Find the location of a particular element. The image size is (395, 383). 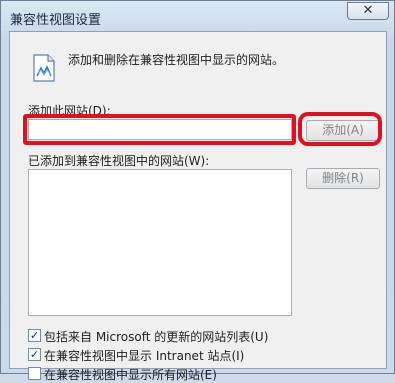

close-button: ✕ is located at coordinates (368, 11).